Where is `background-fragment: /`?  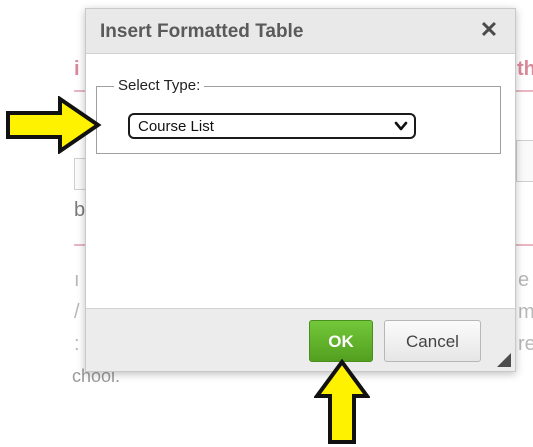 background-fragment: / is located at coordinates (77, 312).